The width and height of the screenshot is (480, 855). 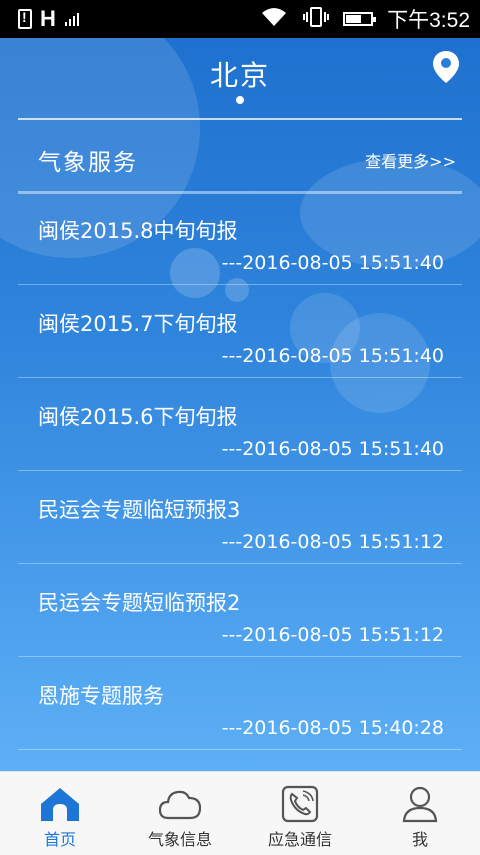 I want to click on tab-home: 首页, so click(x=60, y=813).